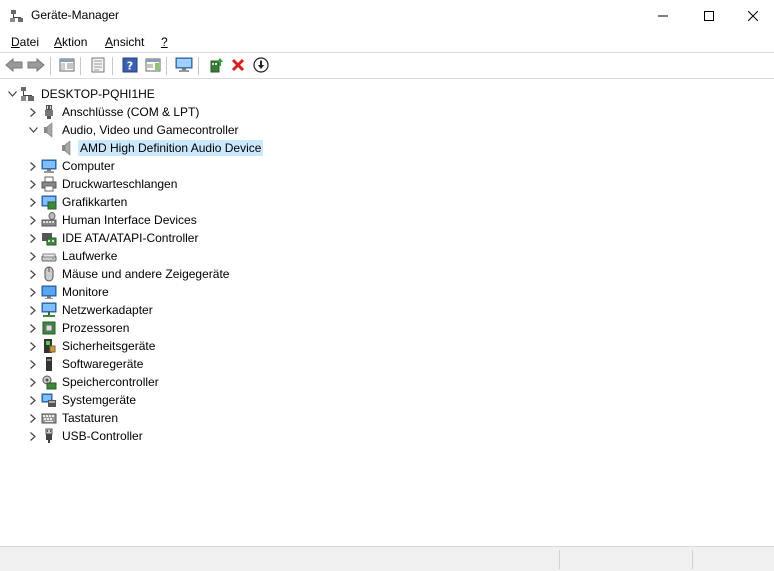 This screenshot has width=774, height=571. I want to click on help-icon: ?, so click(130, 66).